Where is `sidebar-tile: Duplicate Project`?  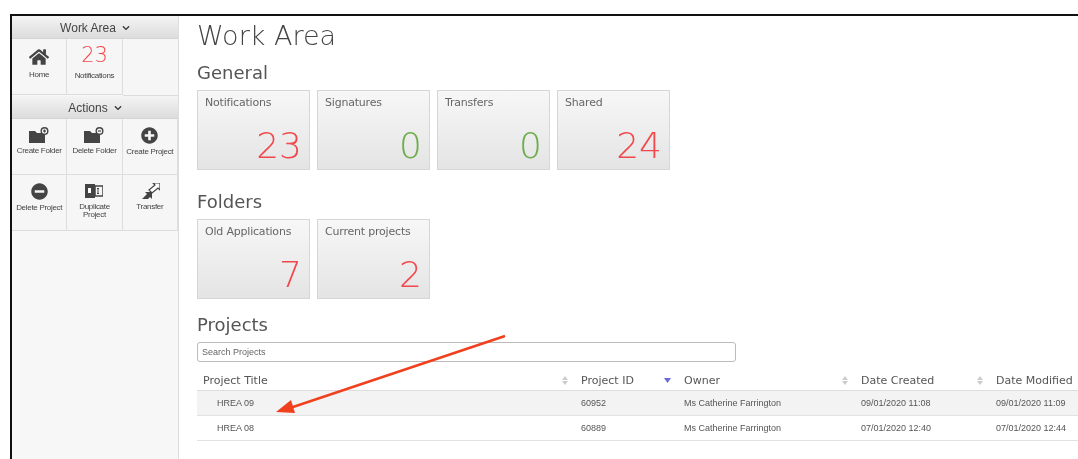
sidebar-tile: Duplicate Project is located at coordinates (95, 203).